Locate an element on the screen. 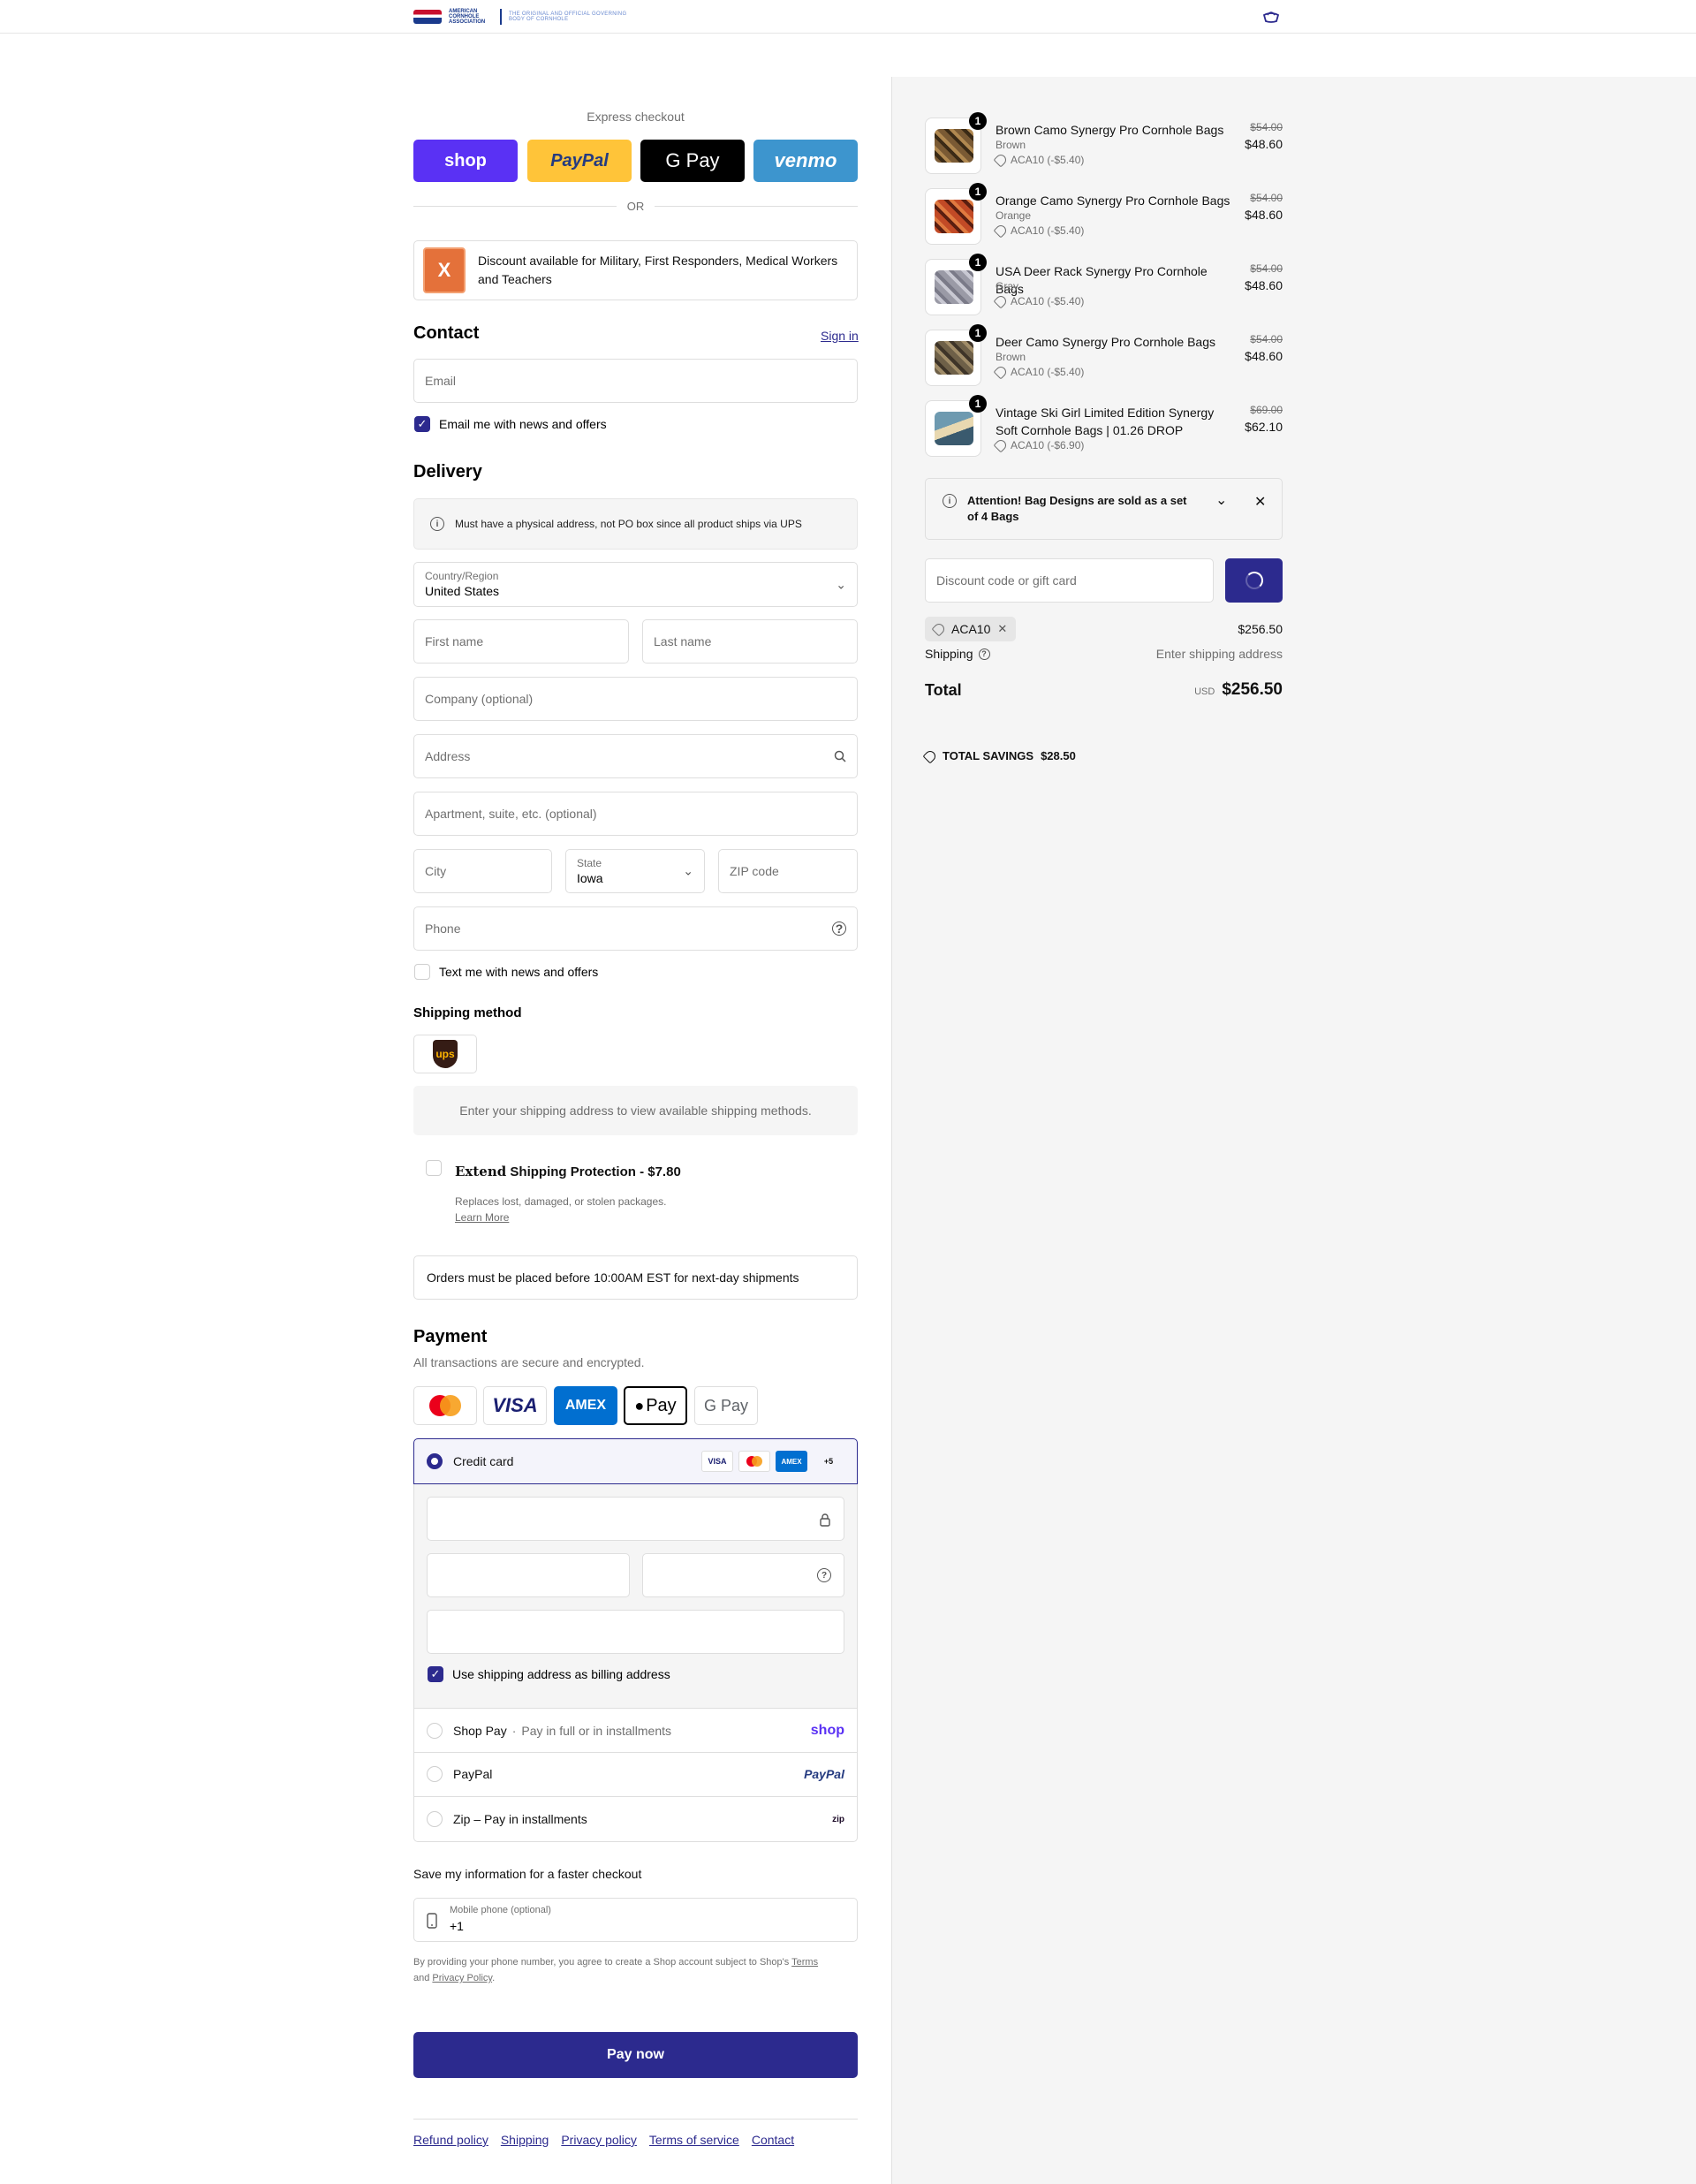 This screenshot has width=1696, height=2184. apartment-field: Apartment, suite, etc. (optional) is located at coordinates (635, 814).